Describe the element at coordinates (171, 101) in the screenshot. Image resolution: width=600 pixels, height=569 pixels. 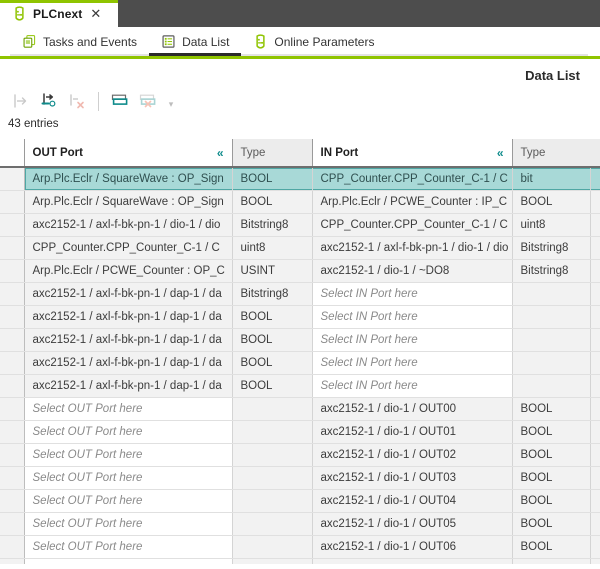
I see `toolbar-overflow-button: ▾` at that location.